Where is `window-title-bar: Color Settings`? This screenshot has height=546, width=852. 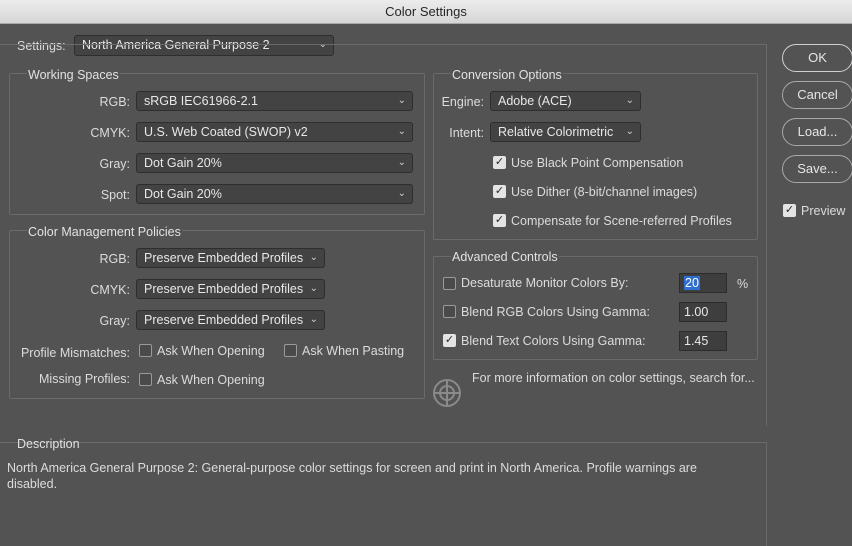 window-title-bar: Color Settings is located at coordinates (426, 12).